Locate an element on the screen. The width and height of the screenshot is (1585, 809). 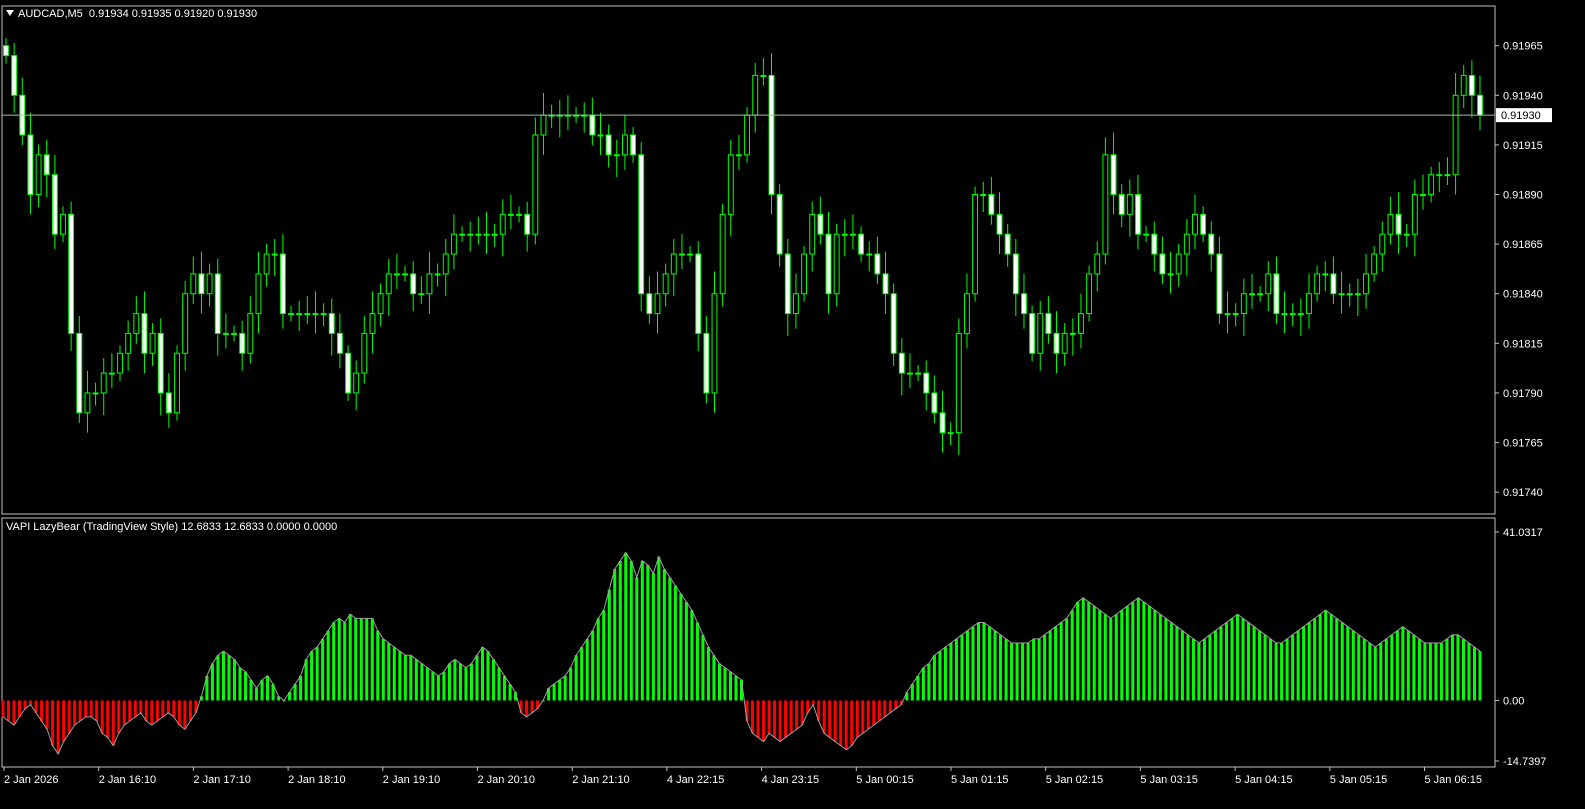
collapse-triangle-icon is located at coordinates (10, 13).